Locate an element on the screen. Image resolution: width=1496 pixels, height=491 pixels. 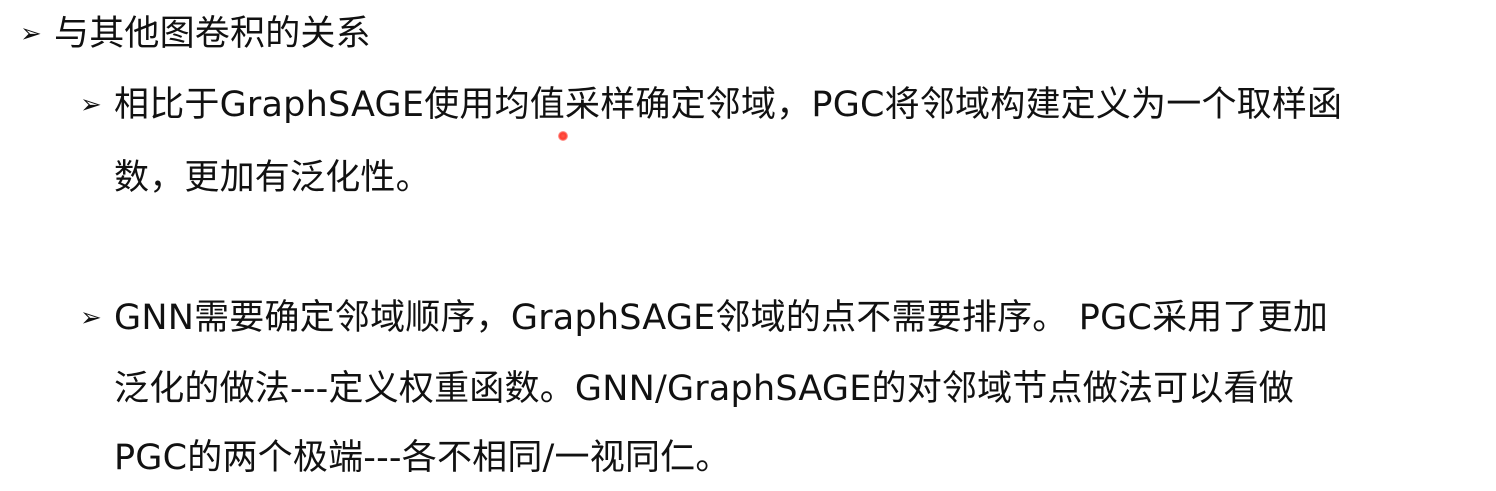
point-1-line-2: 数，更加有泛化性。 is located at coordinates (272, 178).